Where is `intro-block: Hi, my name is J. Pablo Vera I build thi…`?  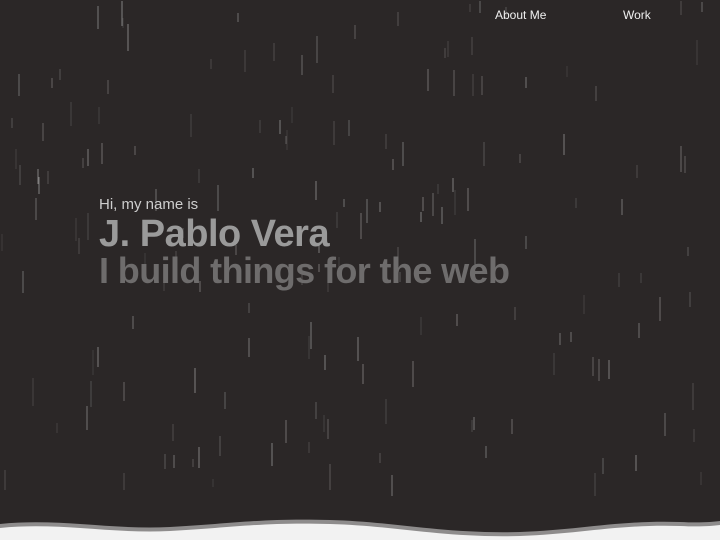 intro-block: Hi, my name is J. Pablo Vera I build thi… is located at coordinates (304, 243).